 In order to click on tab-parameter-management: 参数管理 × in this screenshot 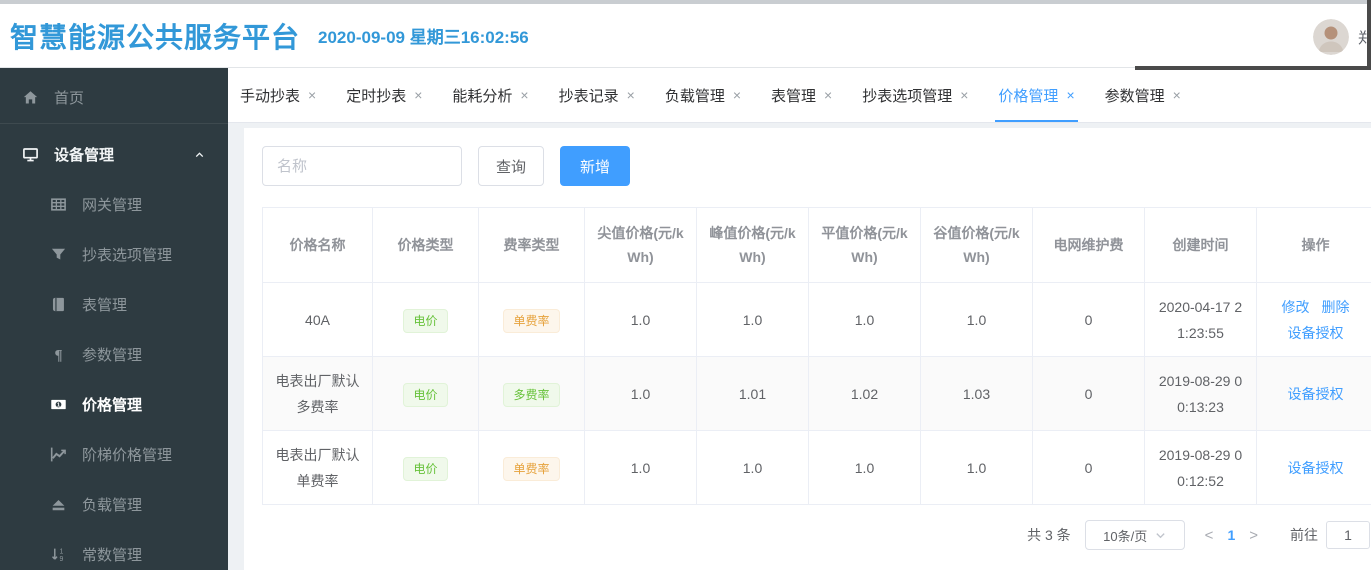, I will do `click(1143, 95)`.